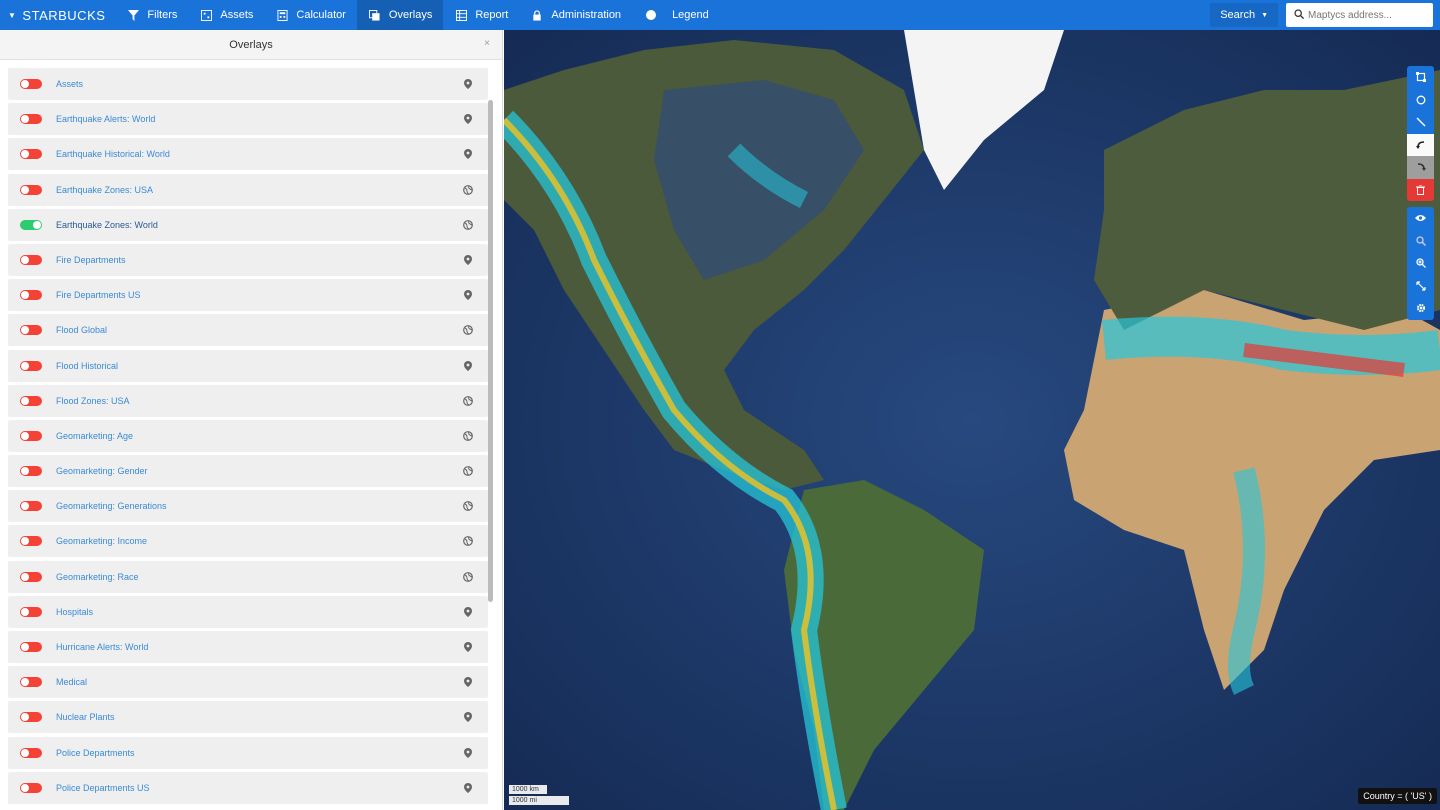 The image size is (1440, 810). What do you see at coordinates (248, 752) in the screenshot?
I see `overlay-row: Police Departments` at bounding box center [248, 752].